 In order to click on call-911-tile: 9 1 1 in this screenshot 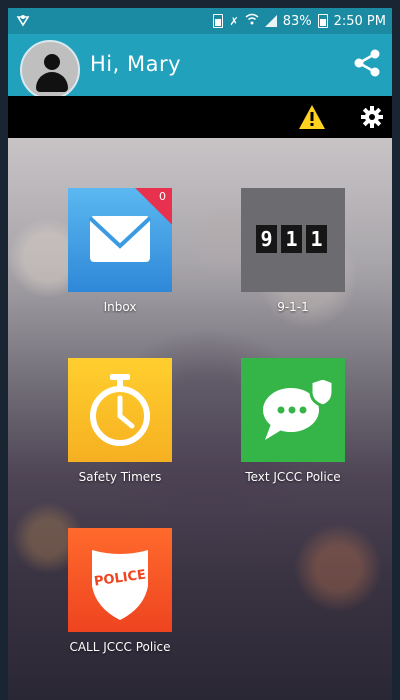, I will do `click(293, 240)`.